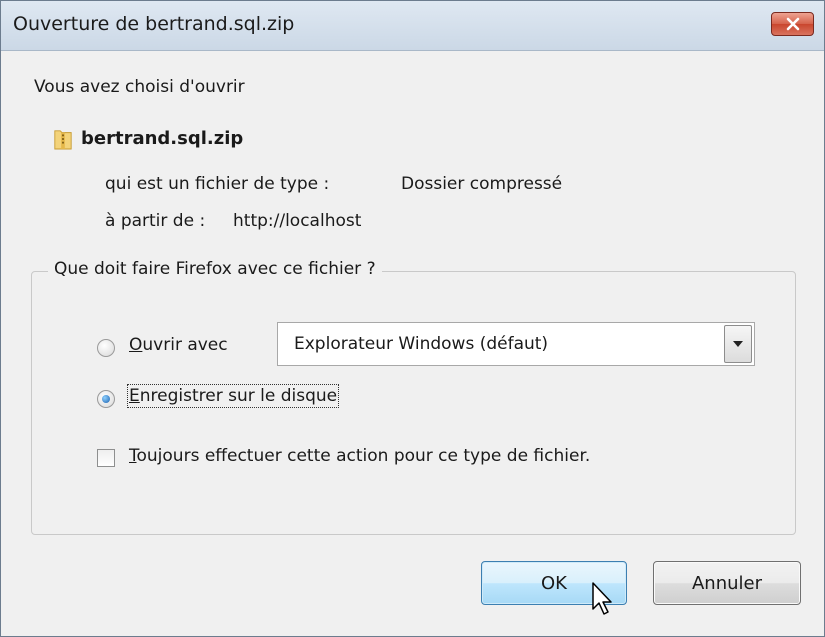  What do you see at coordinates (106, 399) in the screenshot?
I see `save-to-disk-radio` at bounding box center [106, 399].